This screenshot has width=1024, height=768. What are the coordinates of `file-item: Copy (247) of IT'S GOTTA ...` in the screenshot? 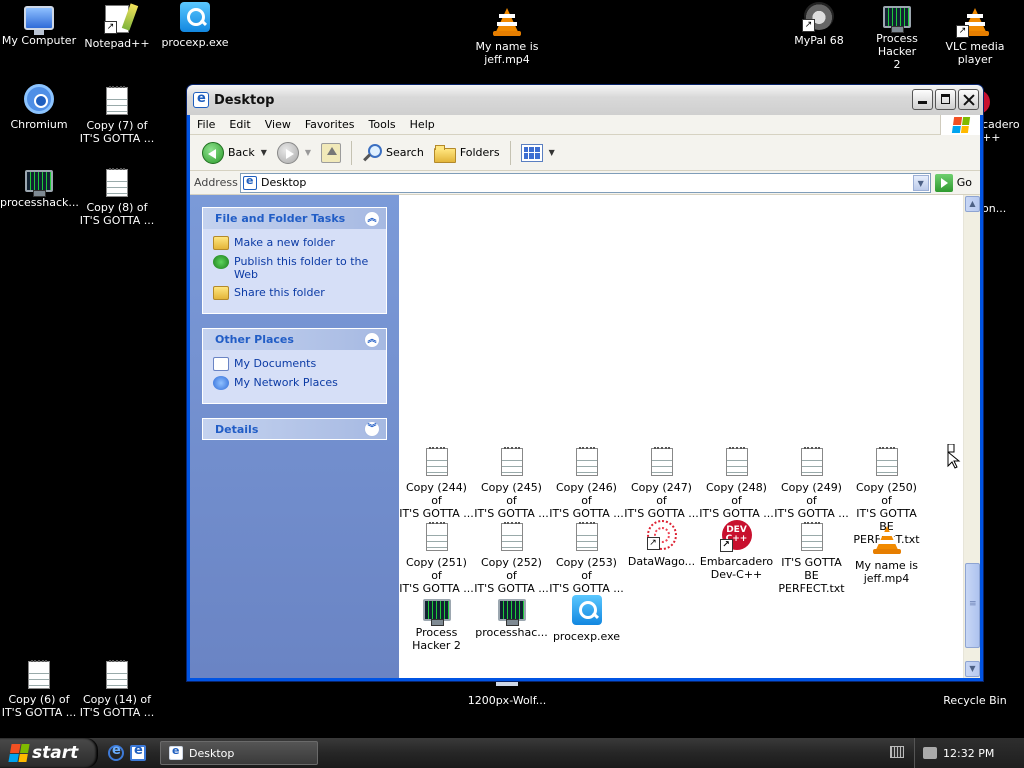 It's located at (661, 482).